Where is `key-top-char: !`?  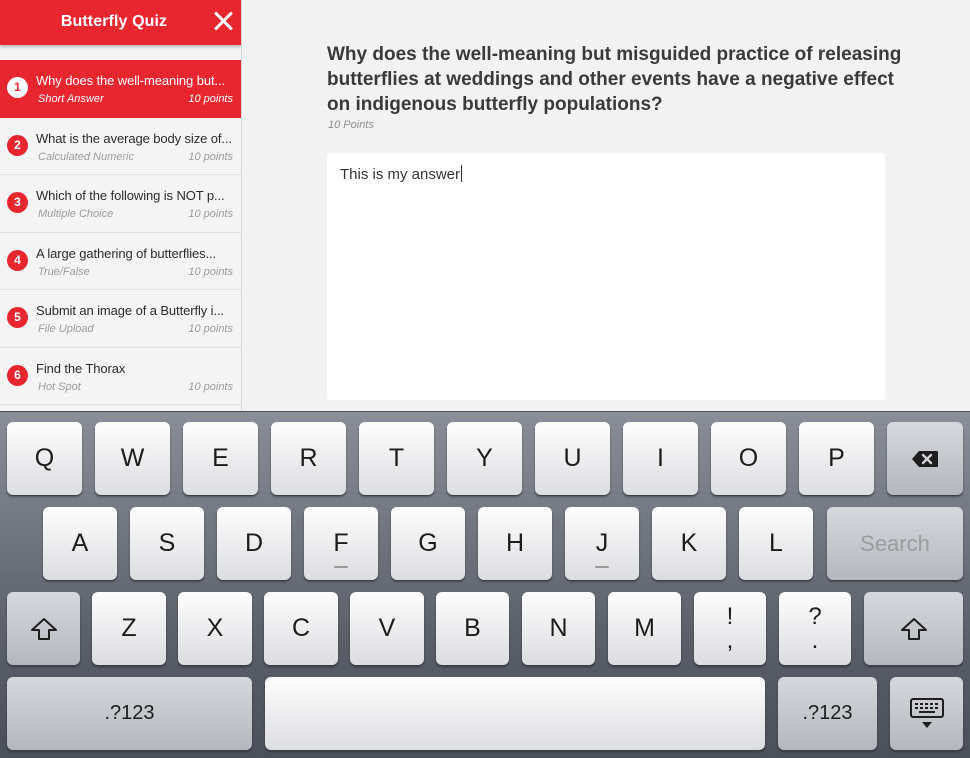
key-top-char: ! is located at coordinates (730, 616).